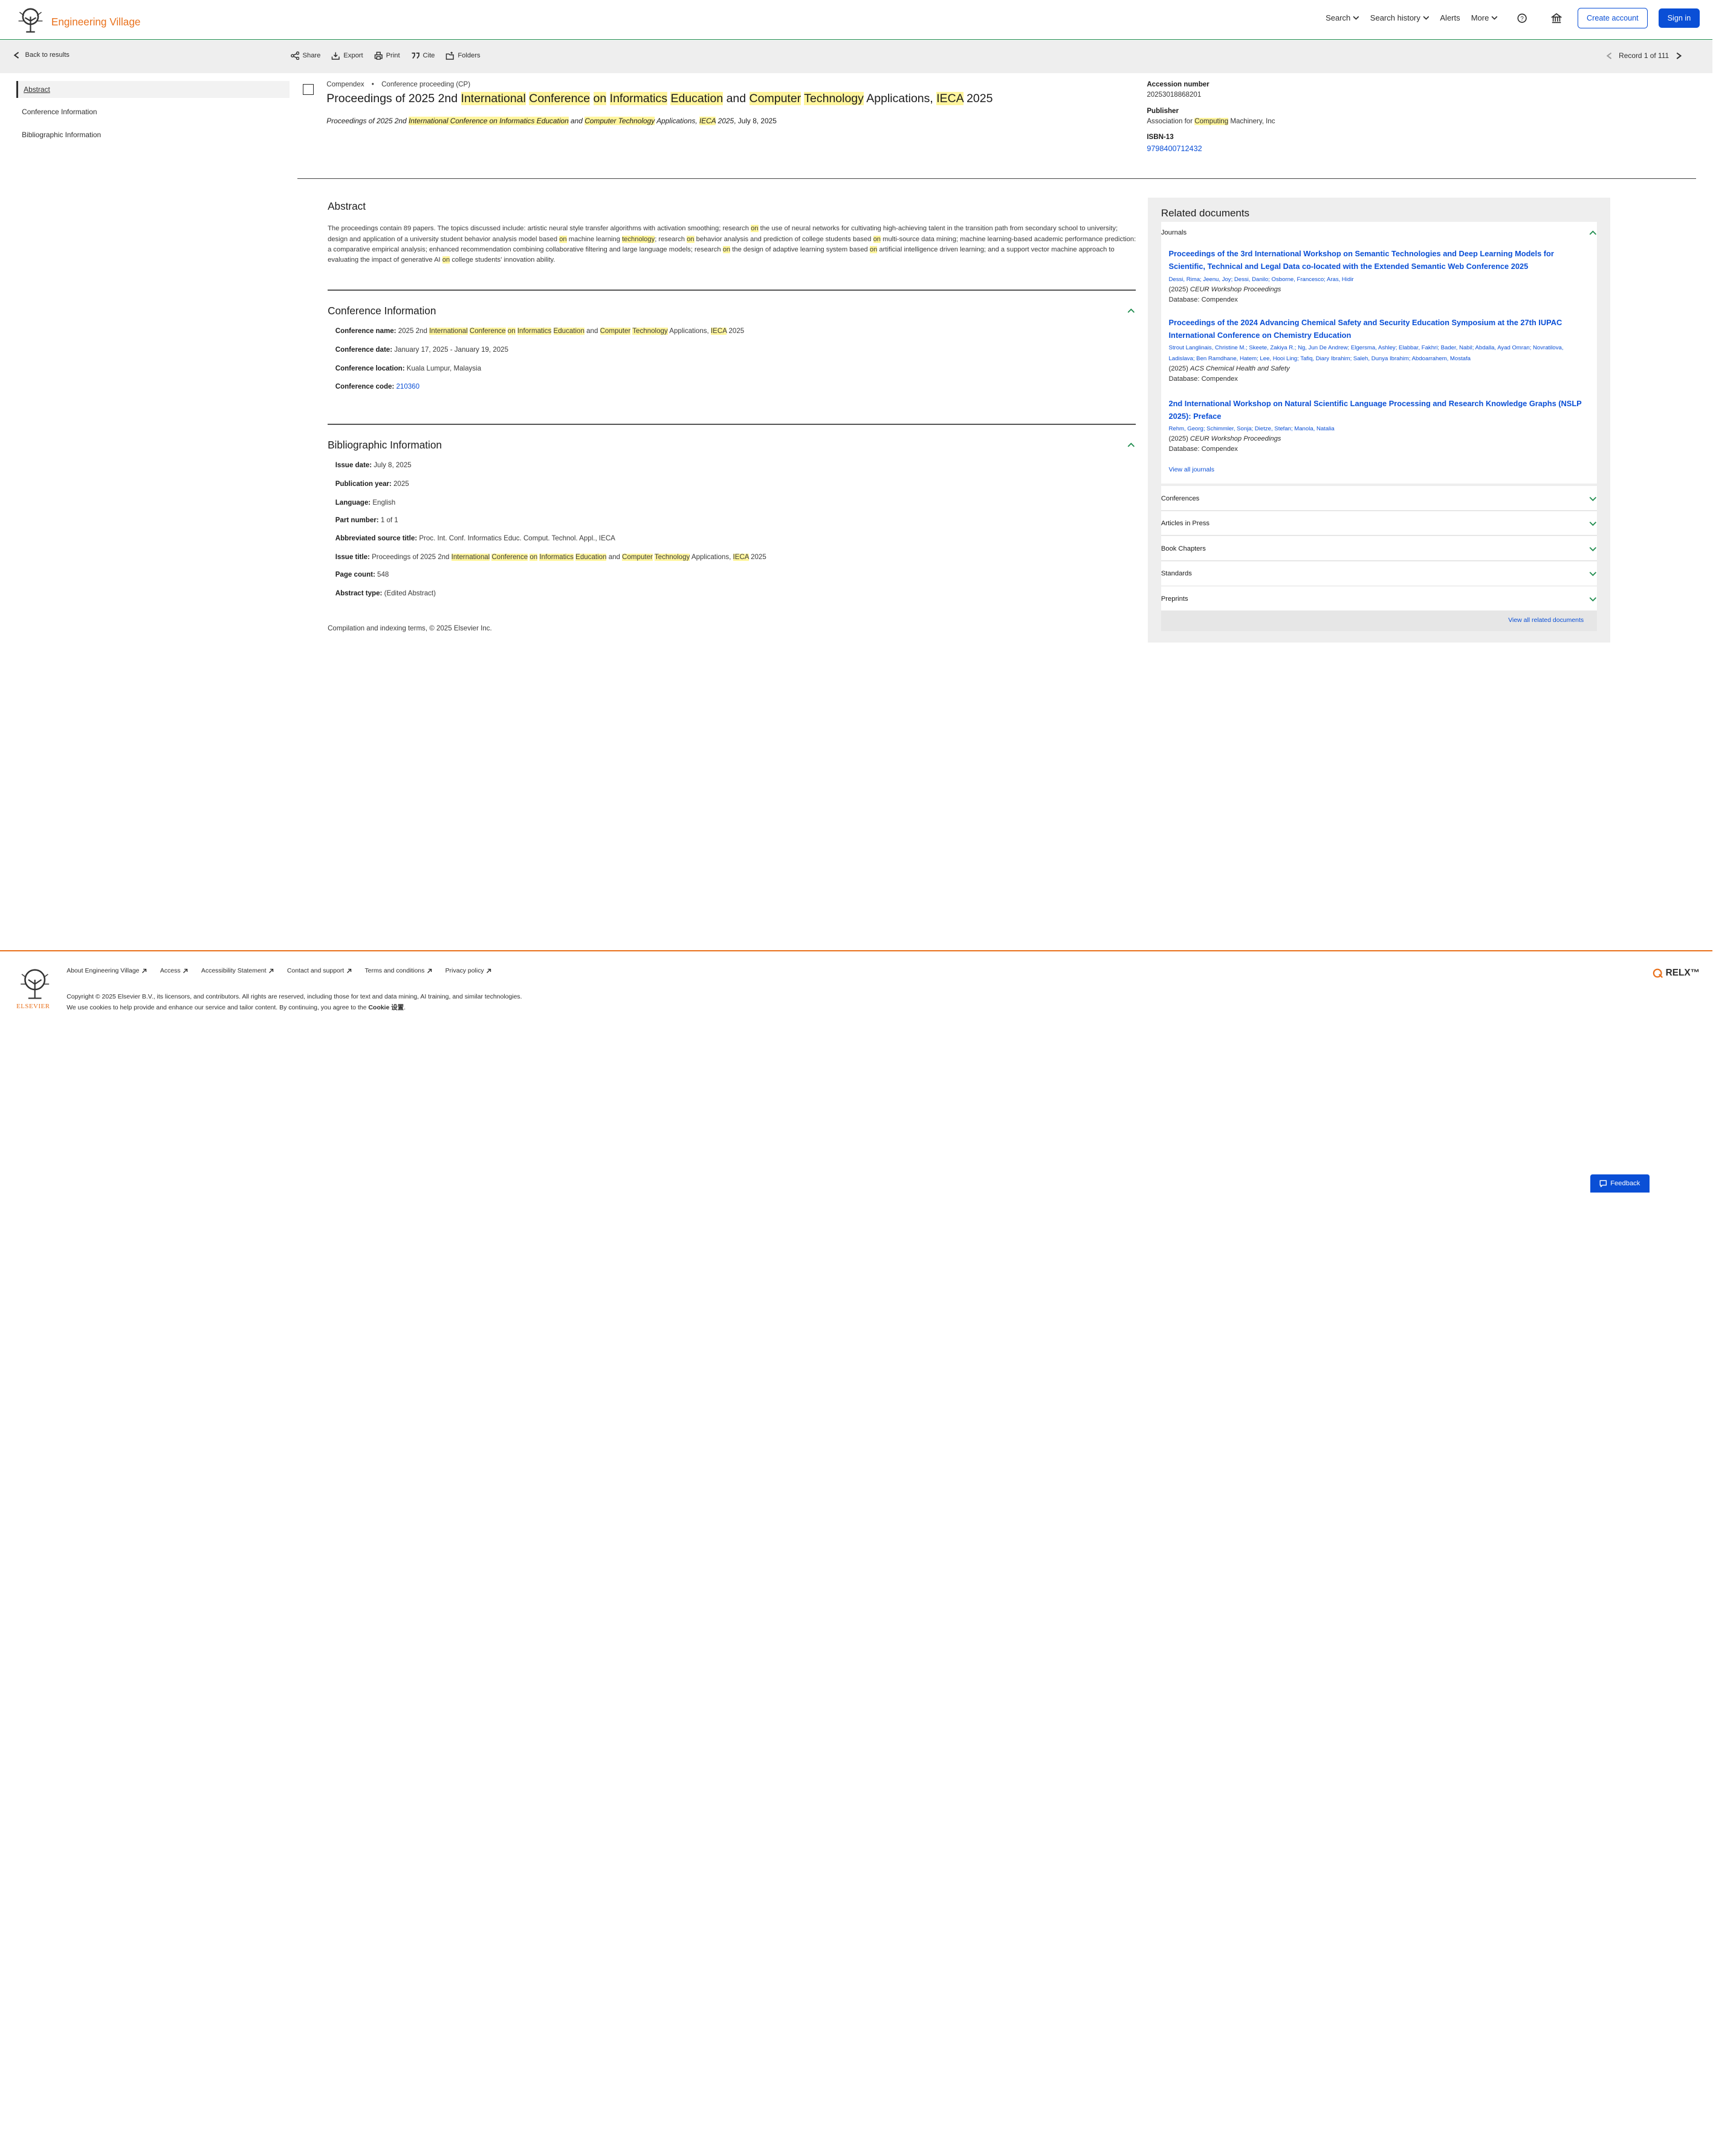 This screenshot has height=2156, width=1713. Describe the element at coordinates (153, 134) in the screenshot. I see `toc-bibliographic-information: Bibliographic Information` at that location.